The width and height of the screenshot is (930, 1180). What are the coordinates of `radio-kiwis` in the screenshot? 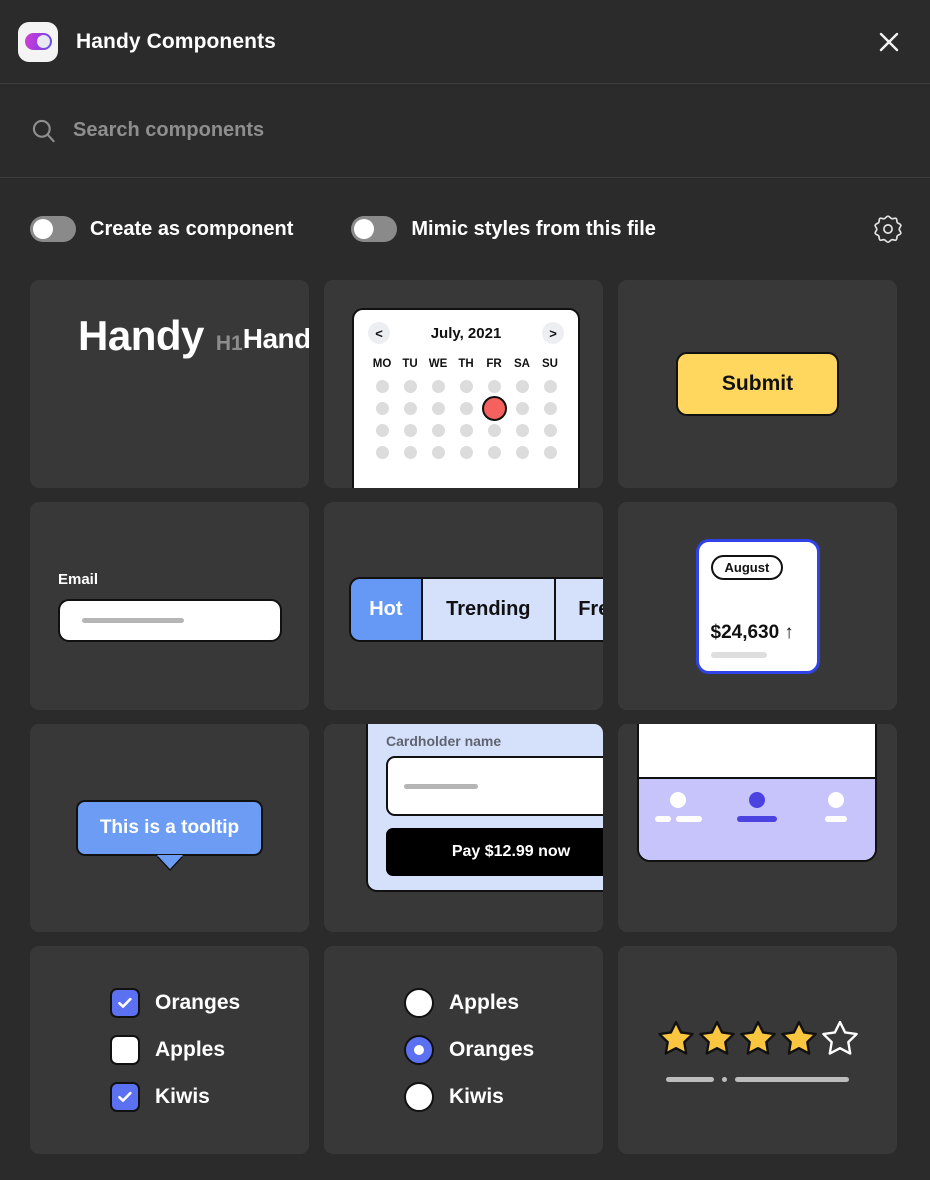 It's located at (419, 1097).